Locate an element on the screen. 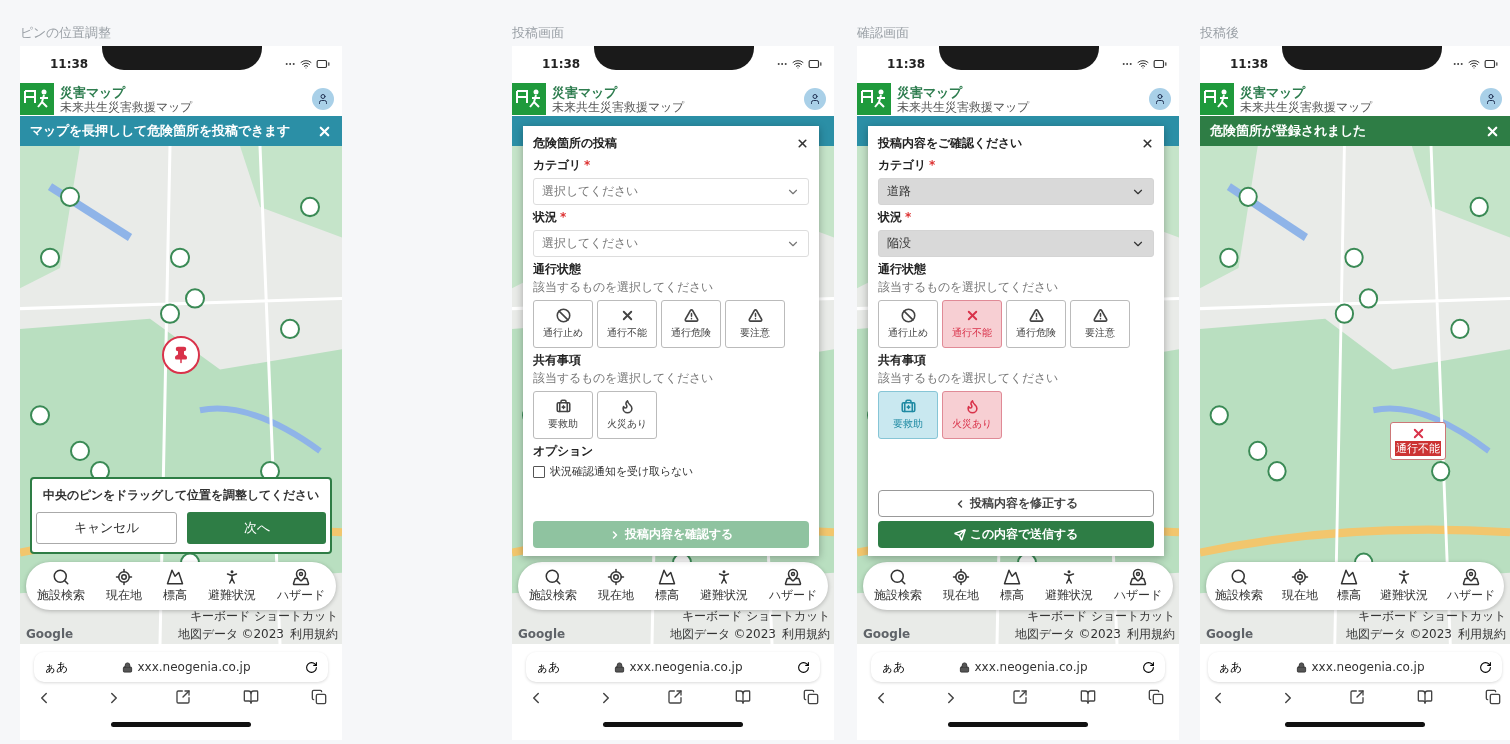  screen-caption: 投稿画面 is located at coordinates (538, 33).